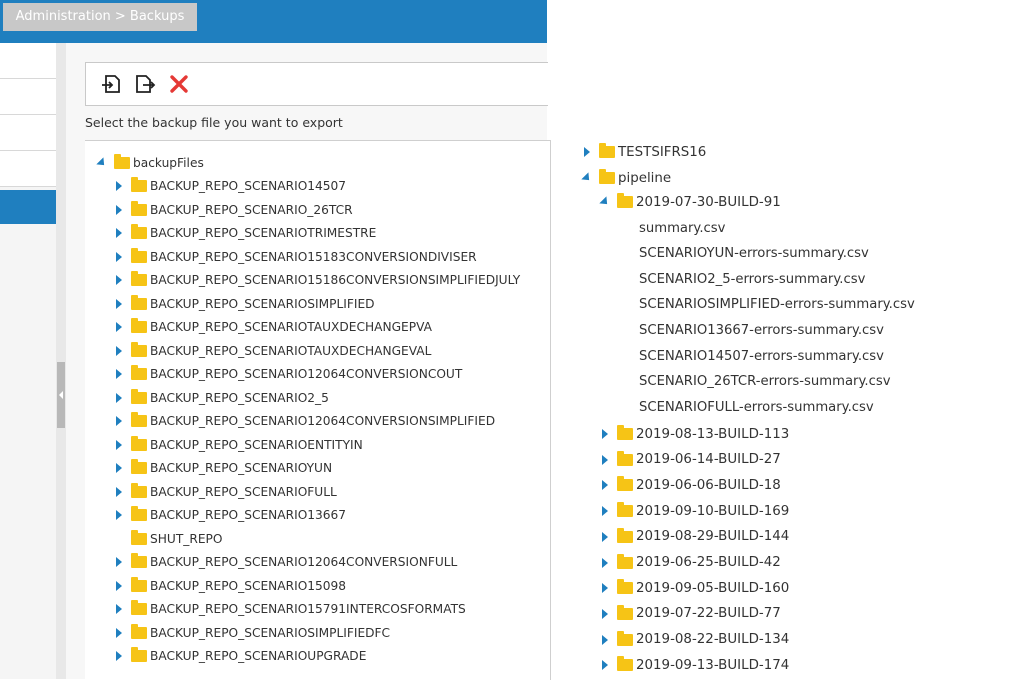  What do you see at coordinates (712, 639) in the screenshot?
I see `build-label: 2019-08-22-BUILD-134` at bounding box center [712, 639].